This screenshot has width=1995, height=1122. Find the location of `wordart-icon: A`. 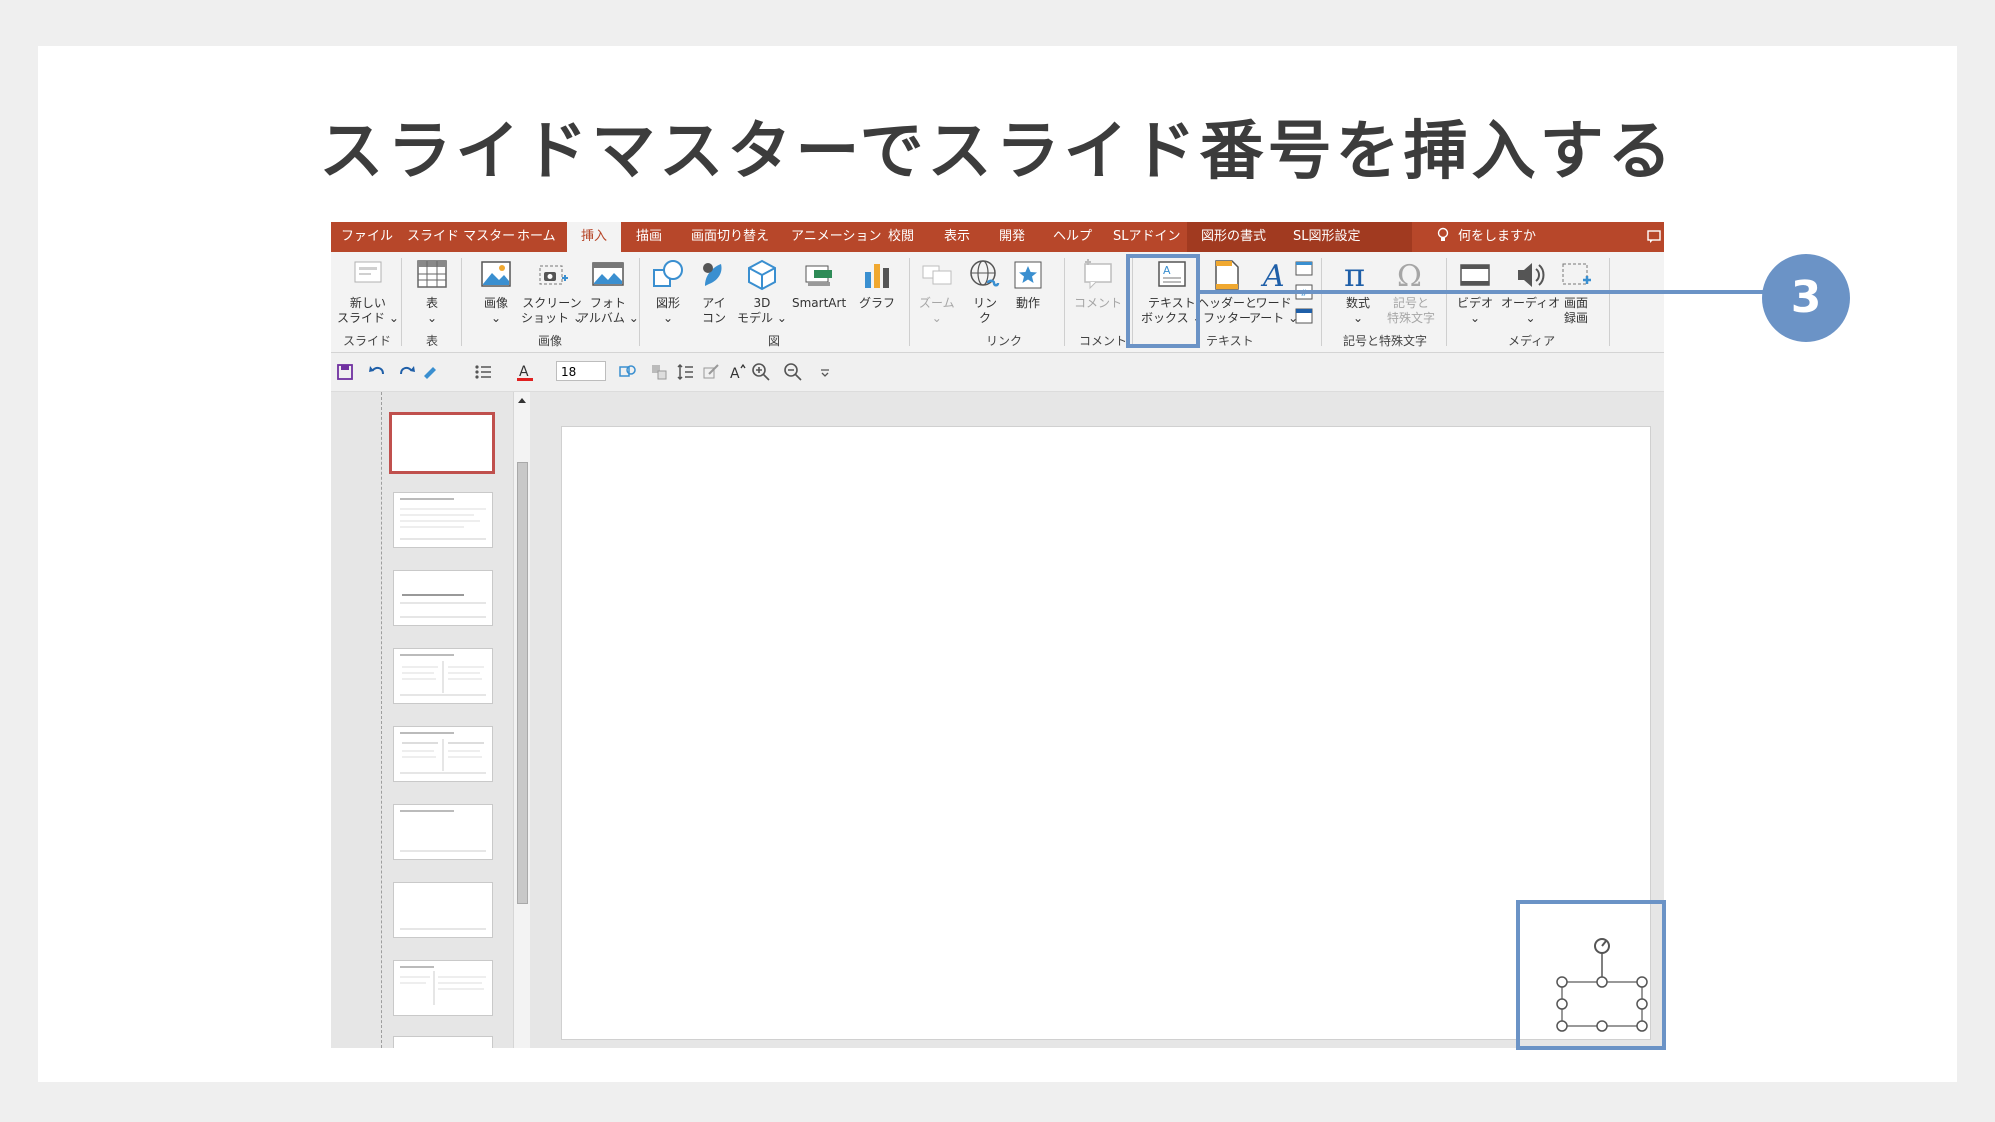

wordart-icon: A is located at coordinates (1272, 275).